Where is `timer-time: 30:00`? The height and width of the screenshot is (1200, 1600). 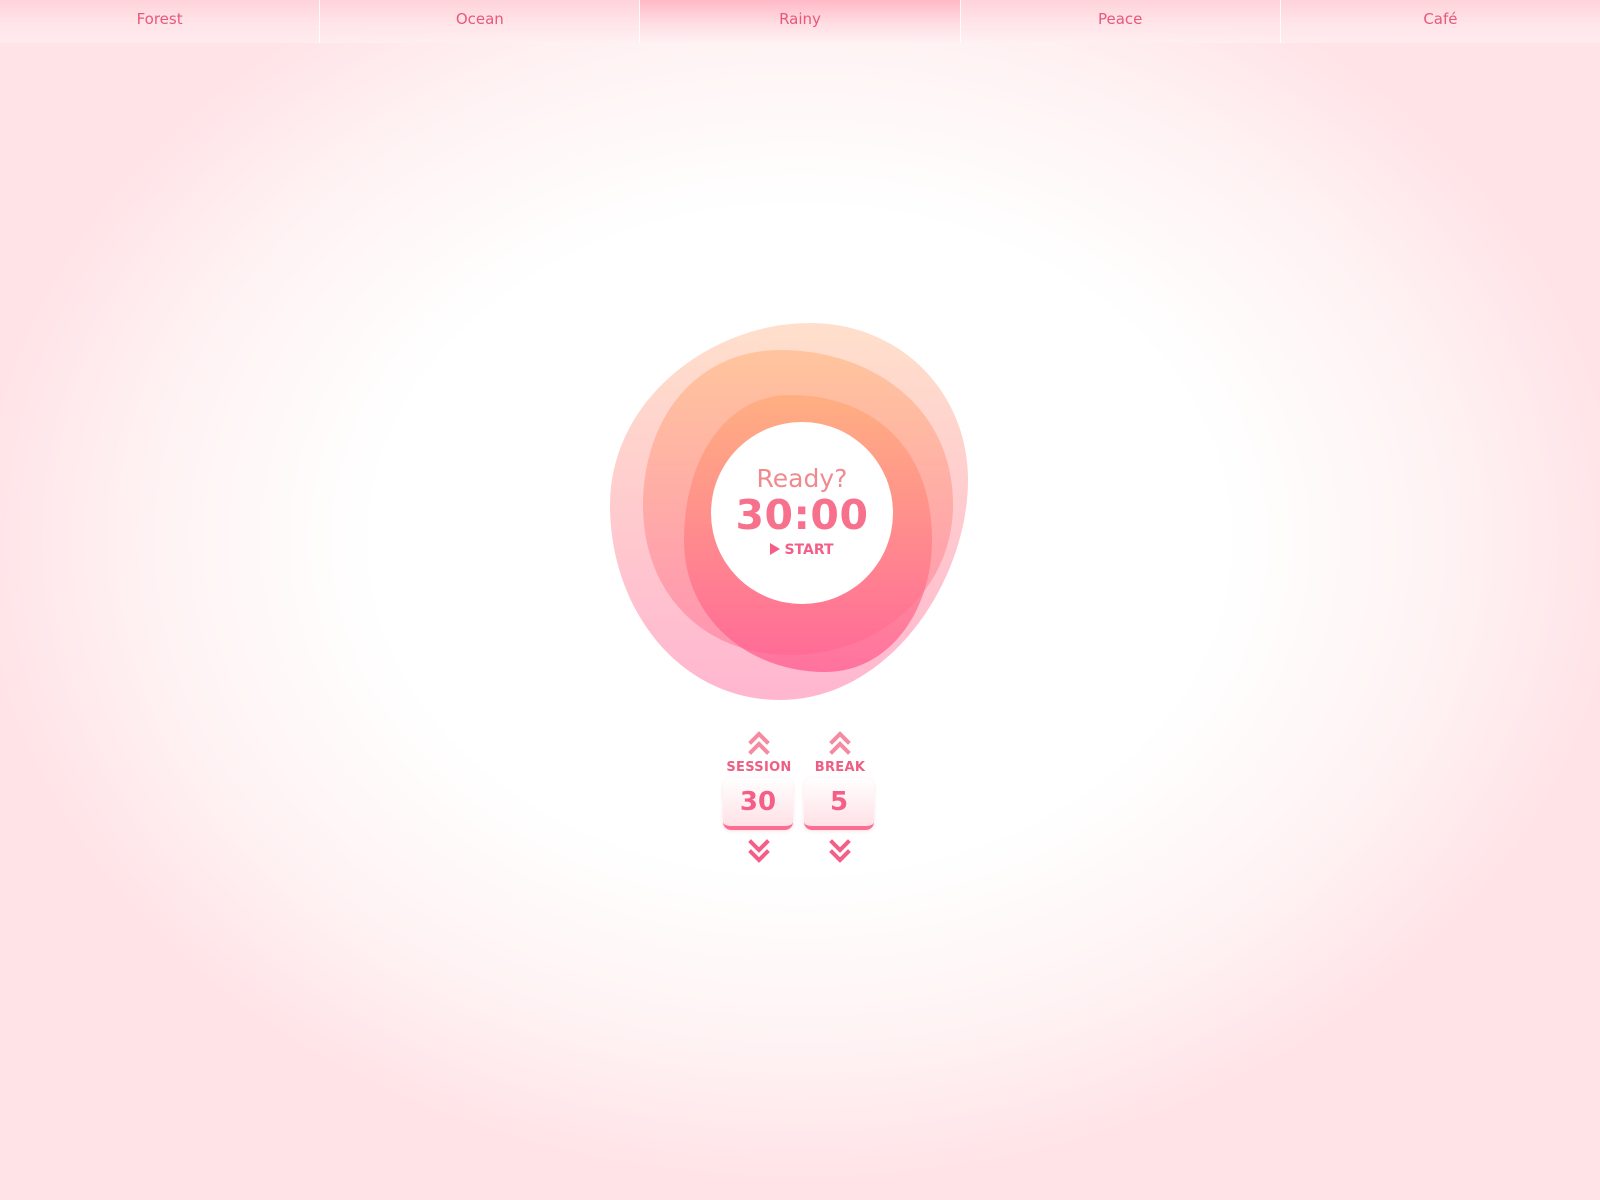 timer-time: 30:00 is located at coordinates (802, 515).